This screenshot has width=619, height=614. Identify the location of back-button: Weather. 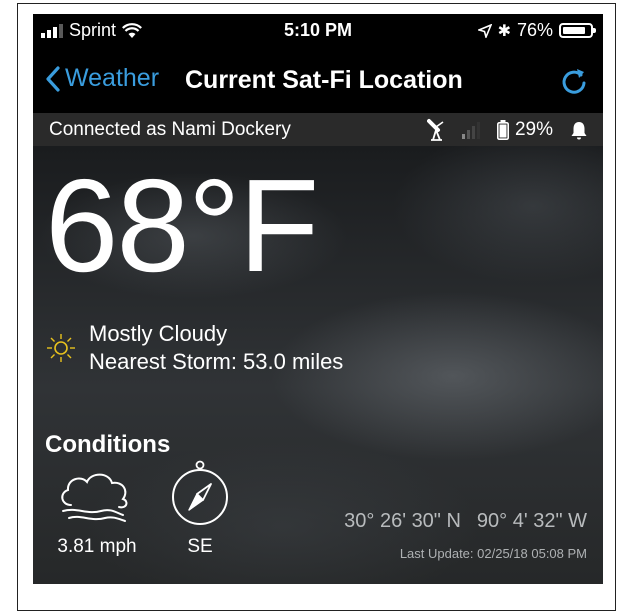
(102, 78).